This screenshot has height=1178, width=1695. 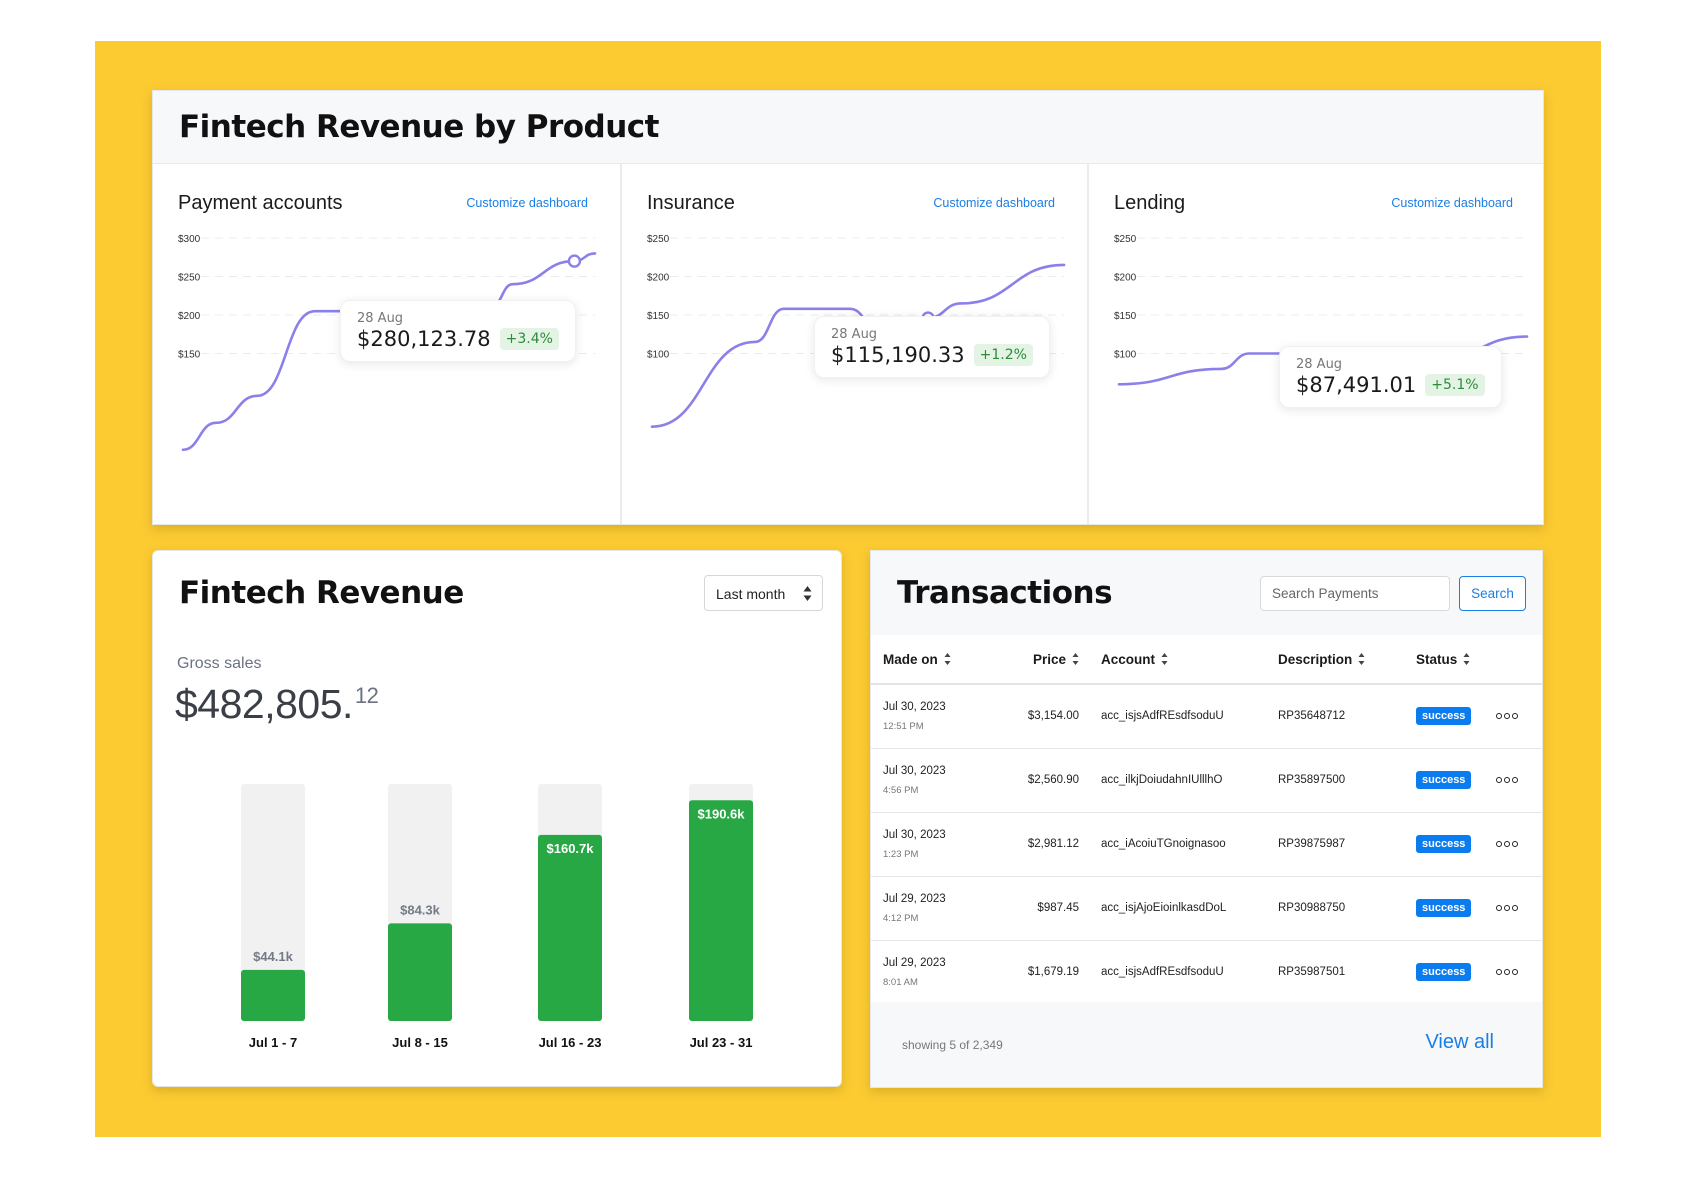 What do you see at coordinates (273, 956) in the screenshot?
I see `bar-value-label: $44.1k` at bounding box center [273, 956].